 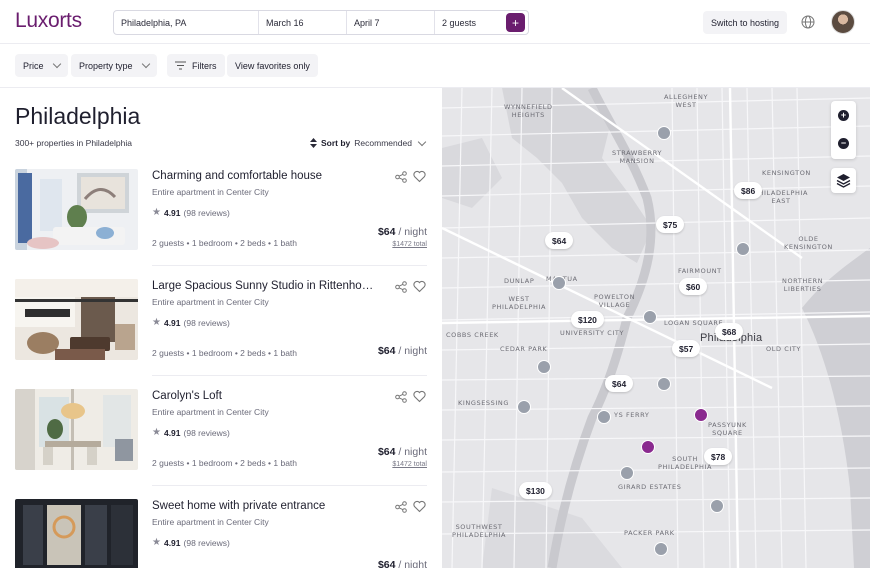 I want to click on search-submit-button: +, so click(x=515, y=22).